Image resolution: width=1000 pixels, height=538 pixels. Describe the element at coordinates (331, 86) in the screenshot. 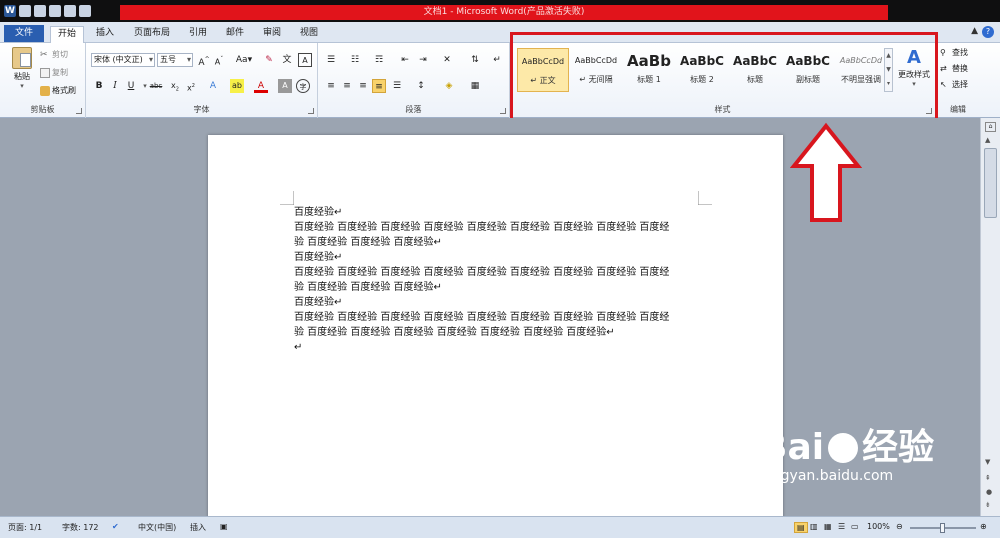

I see `align-left-icon: ≡` at that location.